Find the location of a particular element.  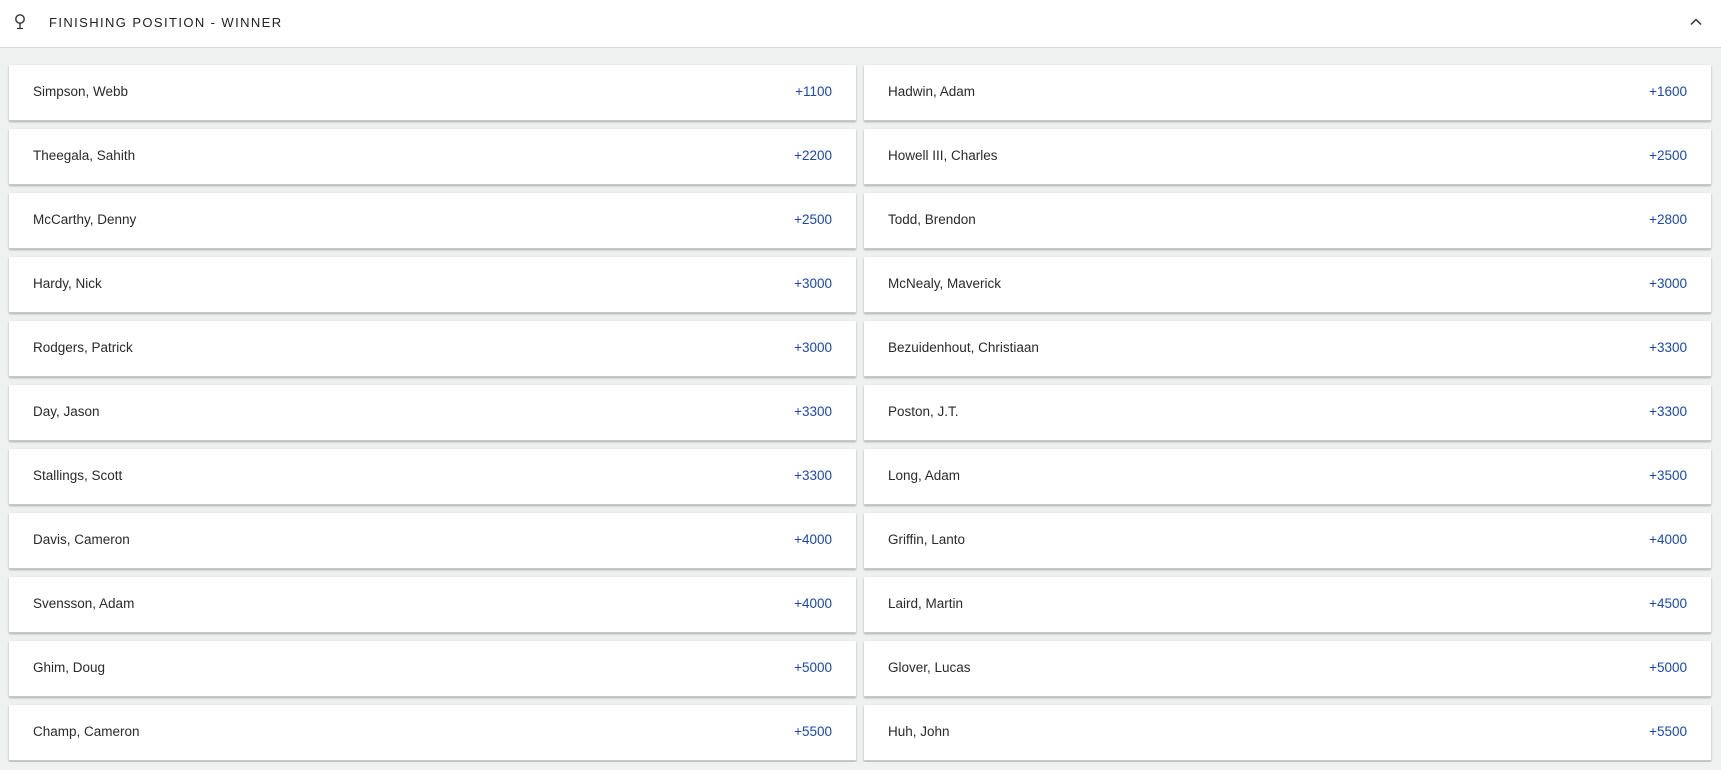

selection-name: Griffin, Lanto is located at coordinates (927, 539).